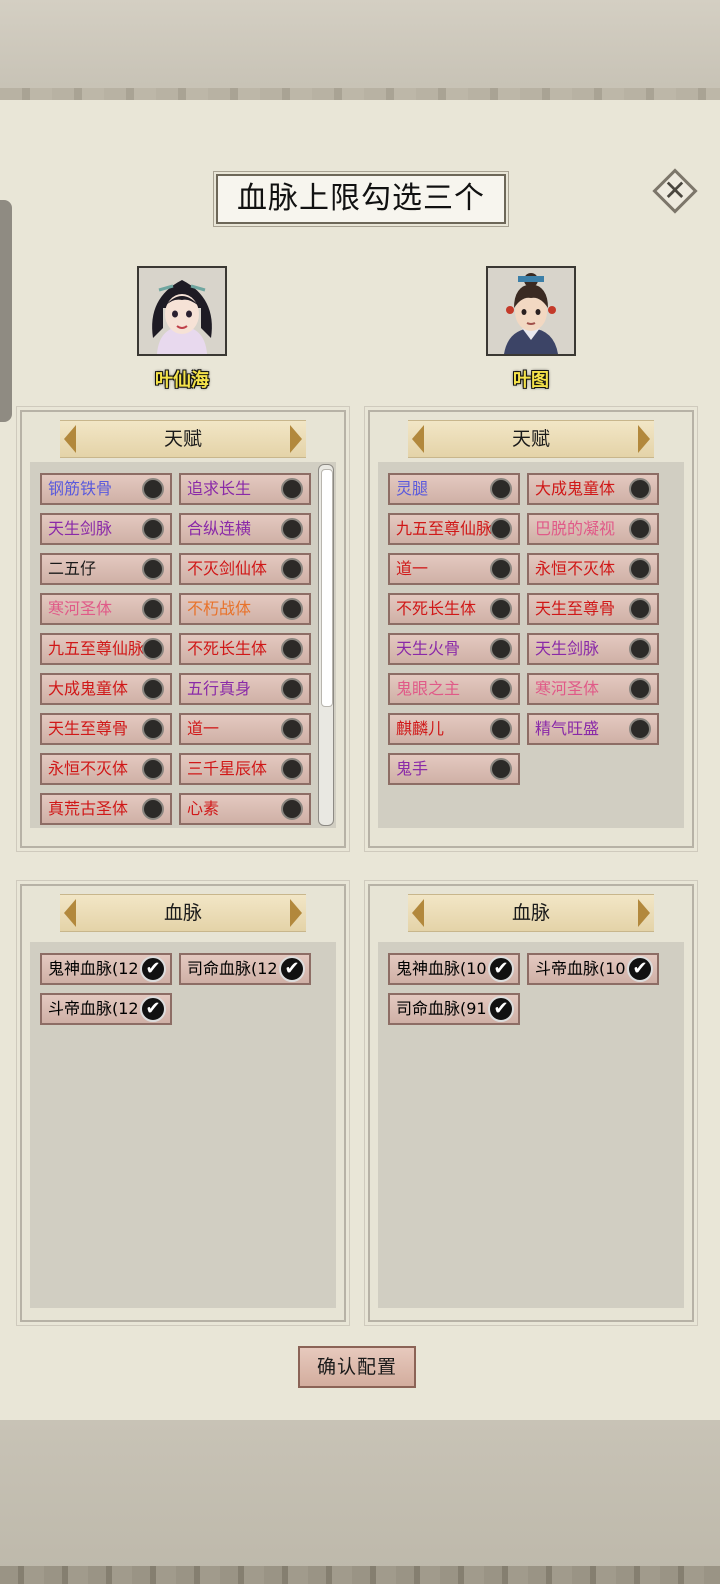  Describe the element at coordinates (88, 688) in the screenshot. I see `talent-label: 大成鬼童体` at that location.